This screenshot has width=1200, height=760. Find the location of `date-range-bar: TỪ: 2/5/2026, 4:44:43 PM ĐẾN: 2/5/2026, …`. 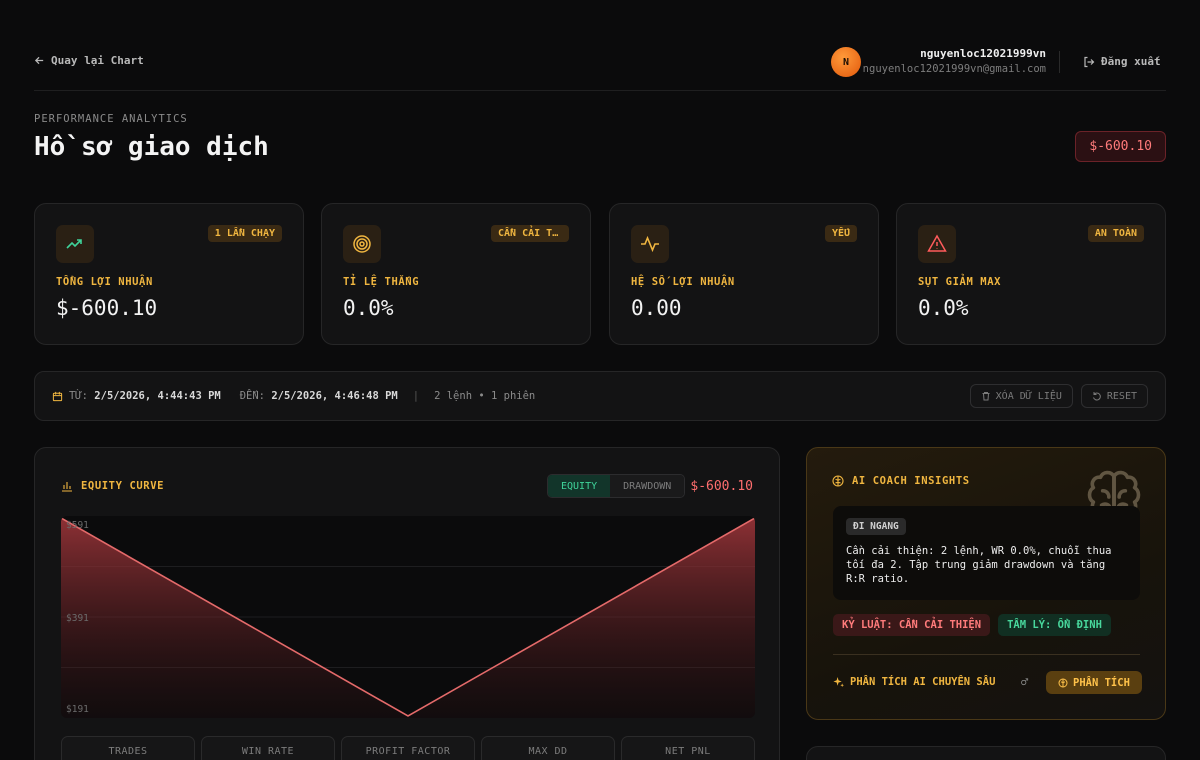

date-range-bar: TỪ: 2/5/2026, 4:44:43 PM ĐẾN: 2/5/2026, … is located at coordinates (600, 396).